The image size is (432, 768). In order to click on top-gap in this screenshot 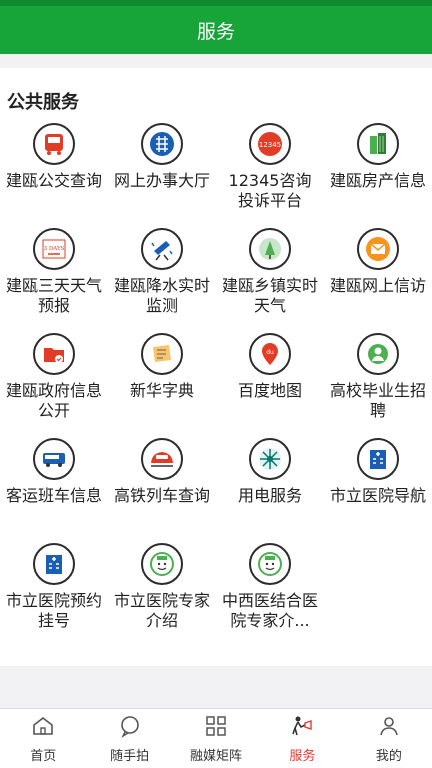, I will do `click(216, 61)`.